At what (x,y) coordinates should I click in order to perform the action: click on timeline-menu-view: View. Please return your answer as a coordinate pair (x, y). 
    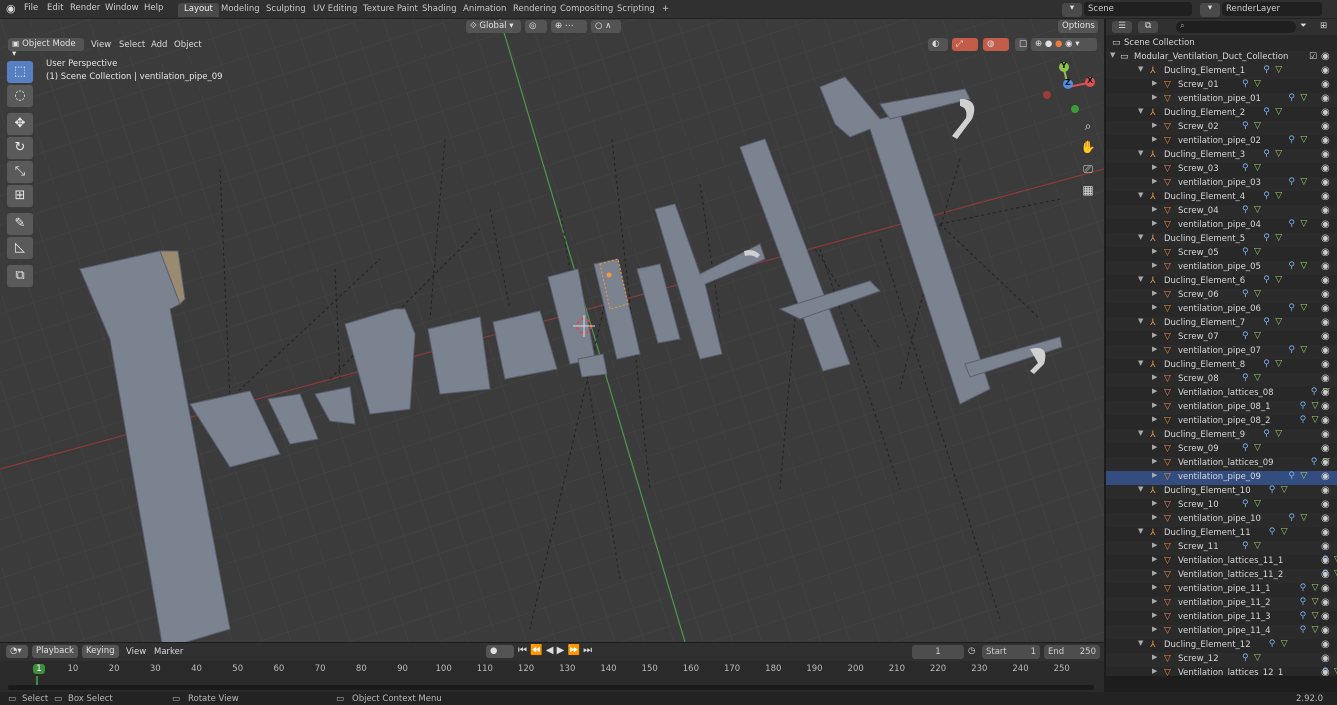
    Looking at the image, I should click on (136, 652).